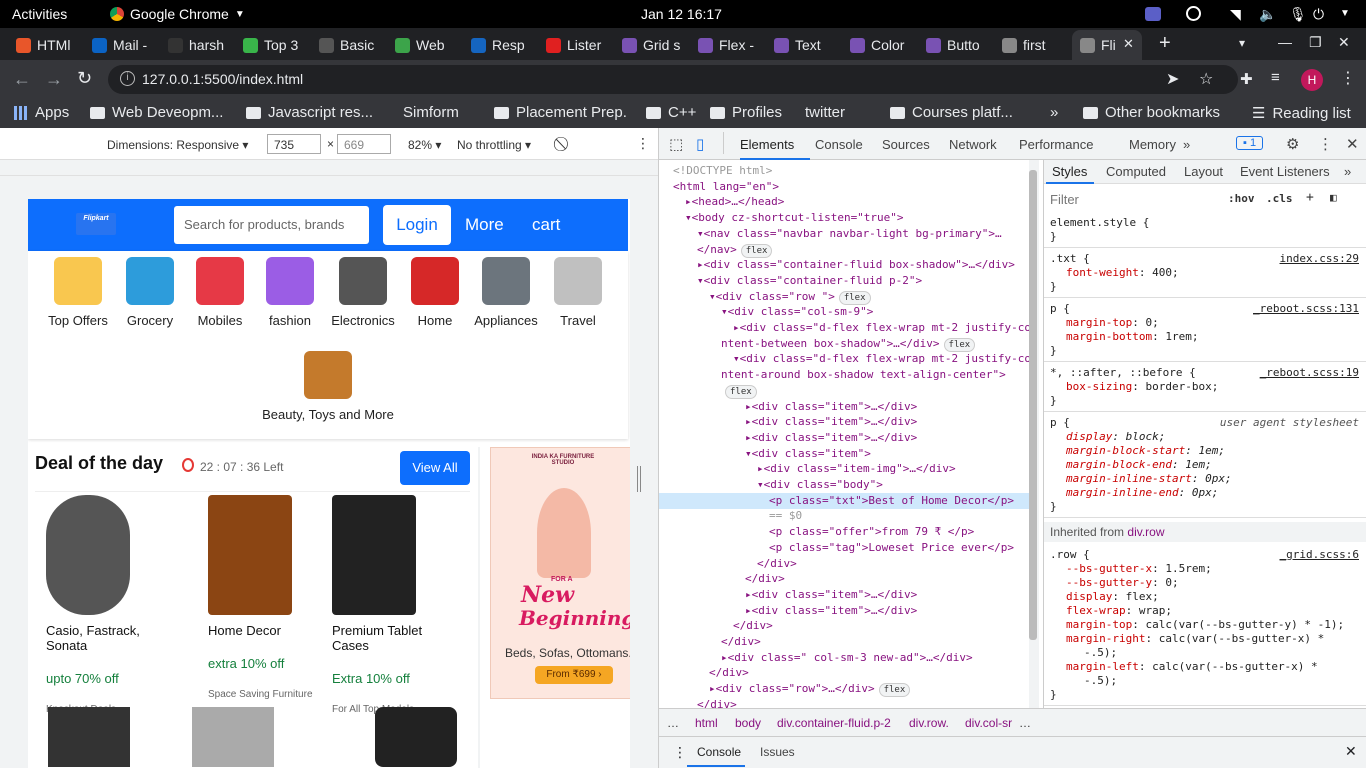 This screenshot has width=1366, height=768. Describe the element at coordinates (84, 78) in the screenshot. I see `reload-icon: ↻` at that location.